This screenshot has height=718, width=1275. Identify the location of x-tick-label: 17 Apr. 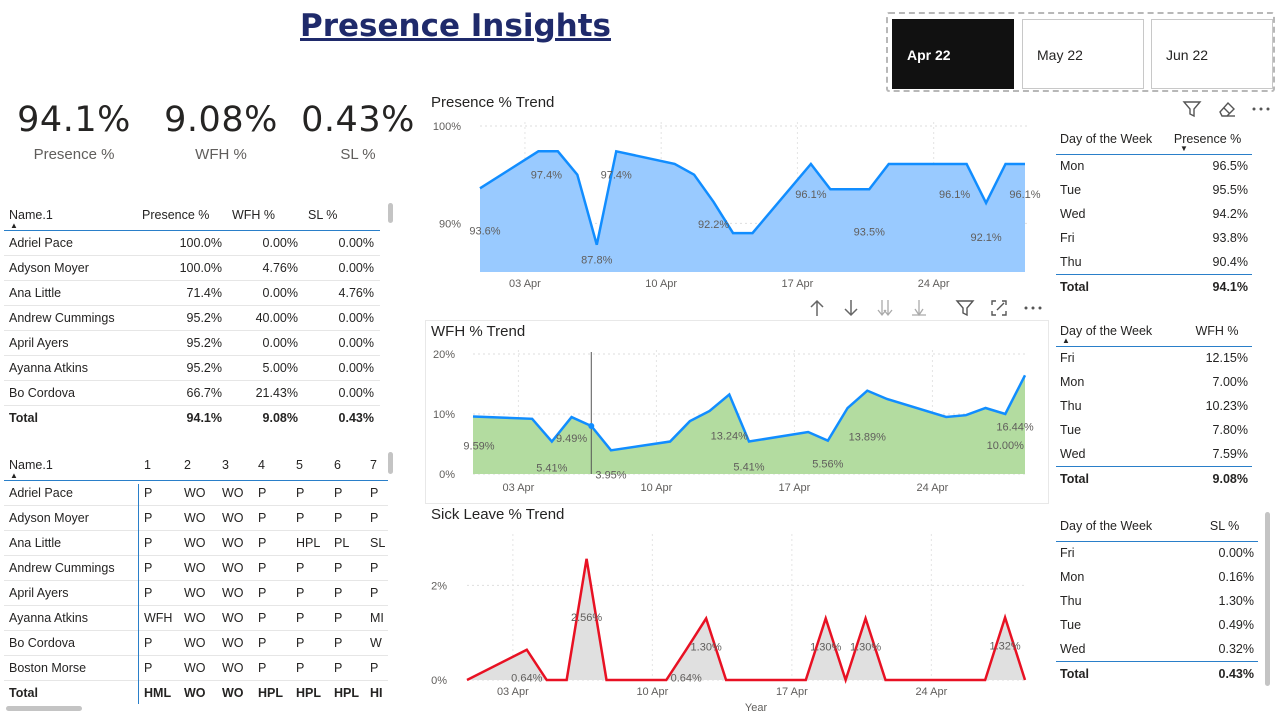
(792, 692).